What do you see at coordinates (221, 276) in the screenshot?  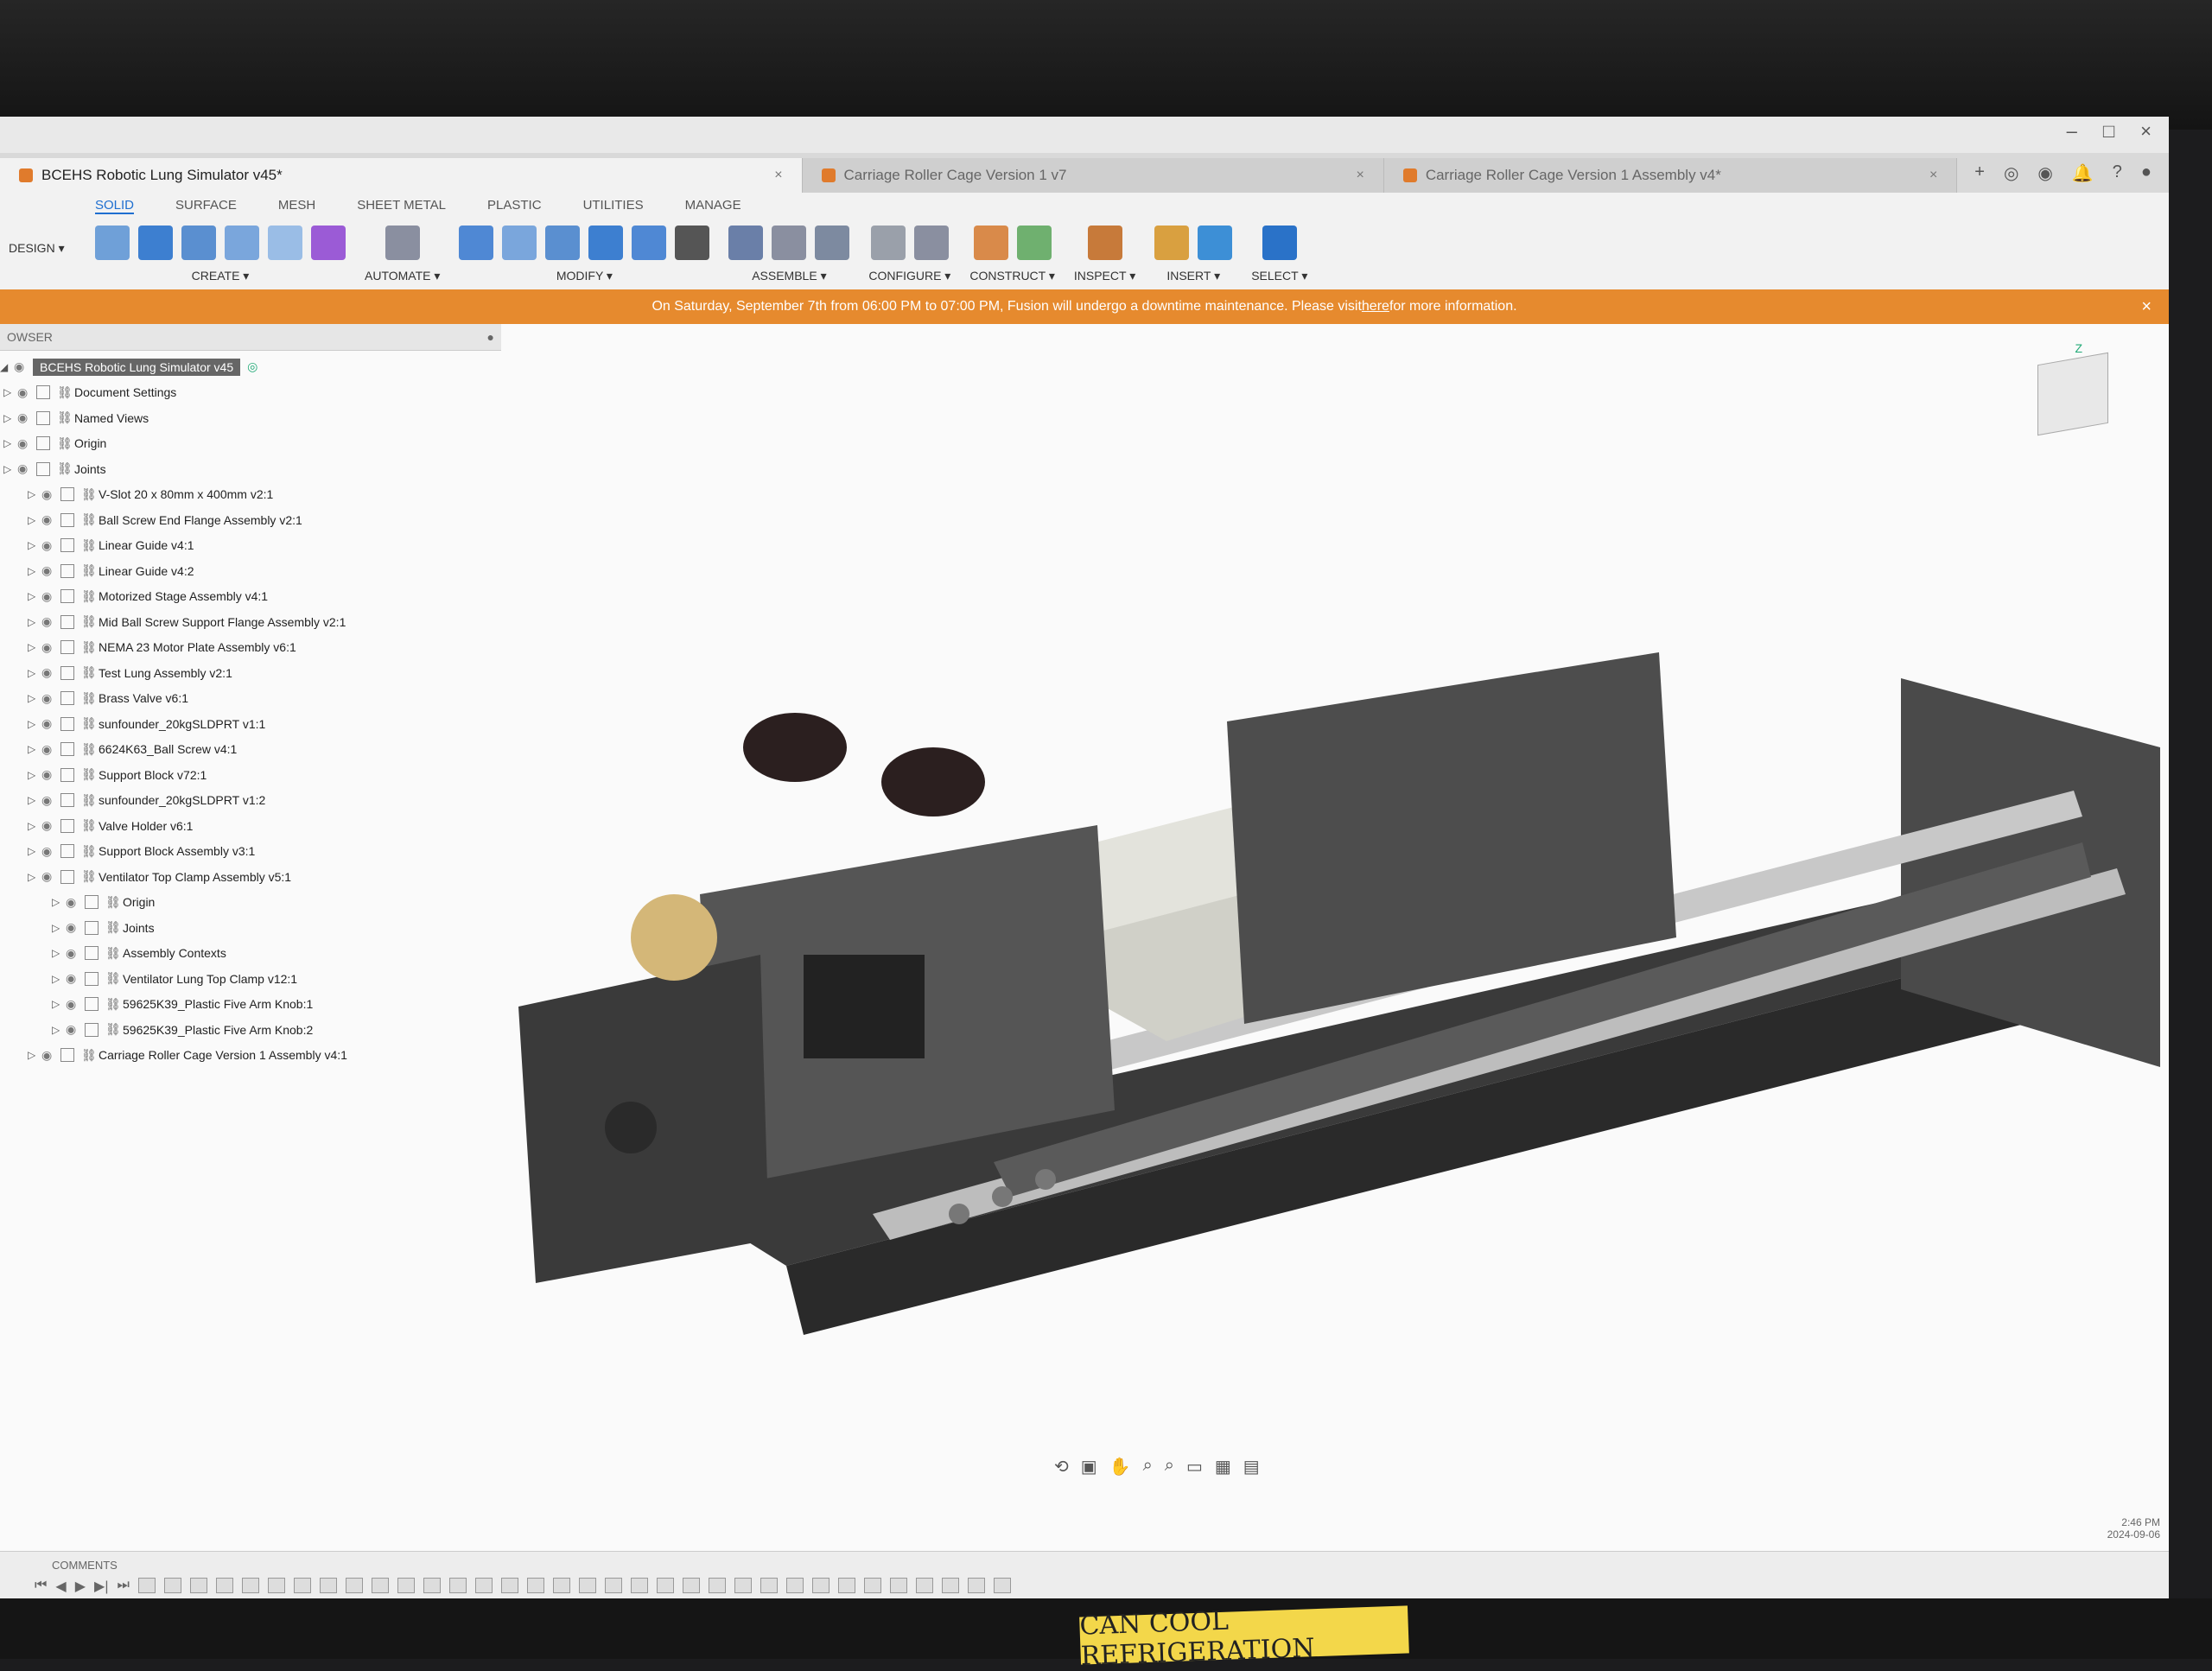 I see `create-menu: CREATE ▾` at bounding box center [221, 276].